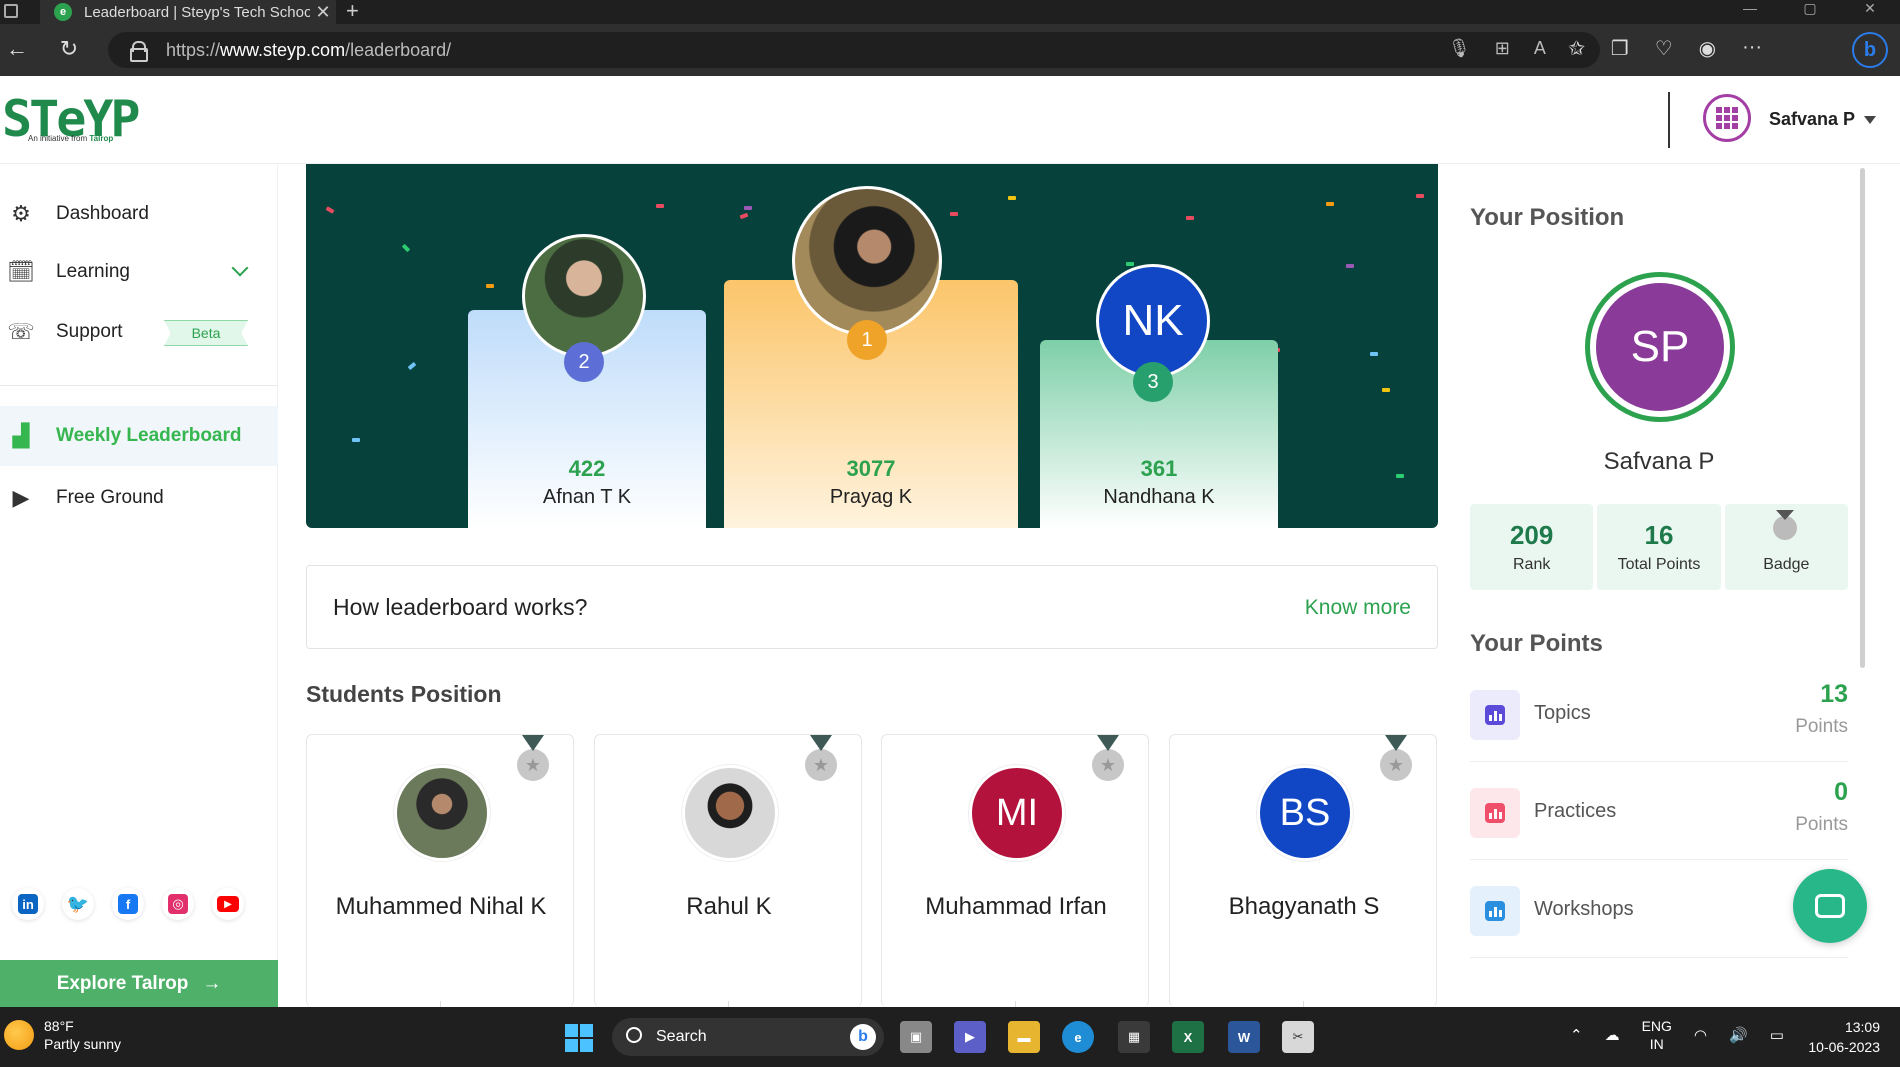 This screenshot has height=1067, width=1900. What do you see at coordinates (1659, 910) in the screenshot?
I see `points-row-workshops: Workshops` at bounding box center [1659, 910].